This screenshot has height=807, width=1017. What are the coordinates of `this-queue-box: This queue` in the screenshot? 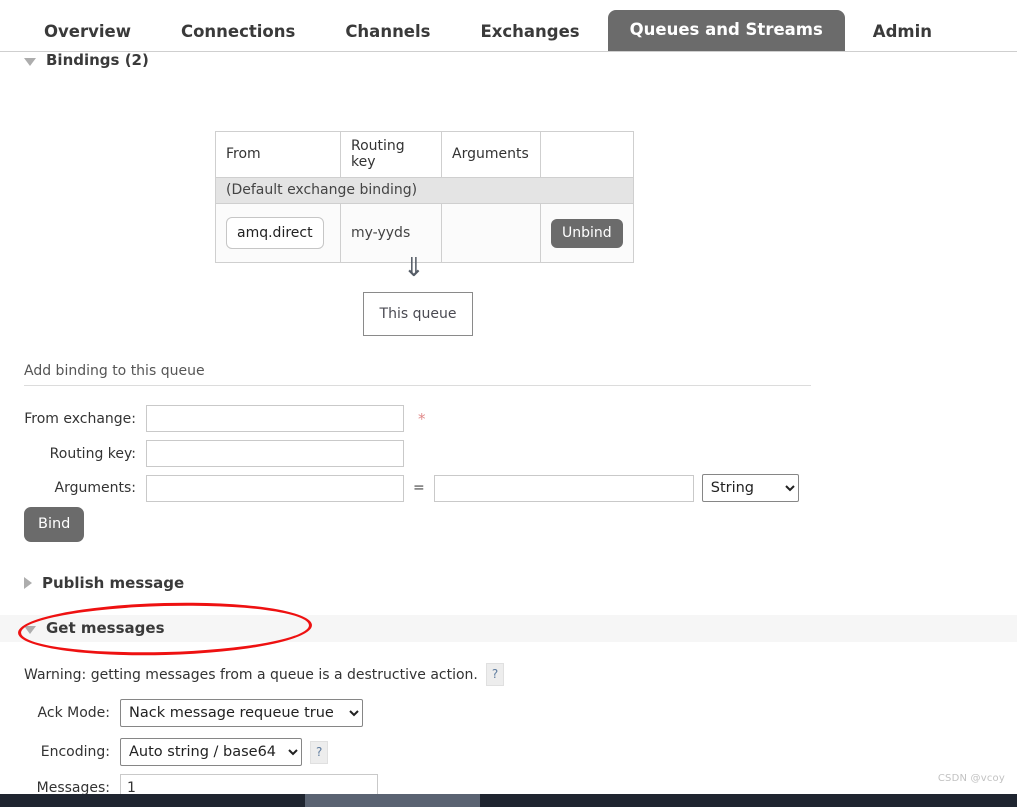 It's located at (418, 314).